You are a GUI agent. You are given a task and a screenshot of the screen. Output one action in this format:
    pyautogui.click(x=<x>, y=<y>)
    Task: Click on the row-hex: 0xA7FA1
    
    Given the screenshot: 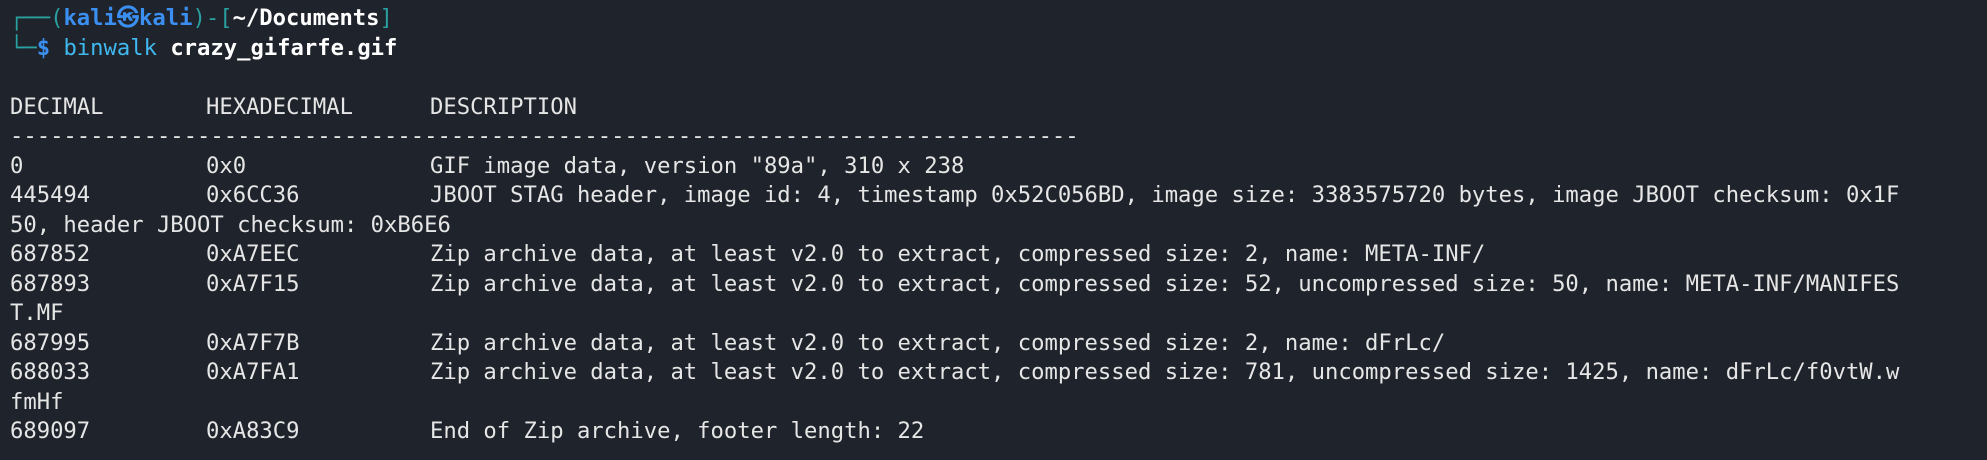 What is the action you would take?
    pyautogui.click(x=253, y=372)
    